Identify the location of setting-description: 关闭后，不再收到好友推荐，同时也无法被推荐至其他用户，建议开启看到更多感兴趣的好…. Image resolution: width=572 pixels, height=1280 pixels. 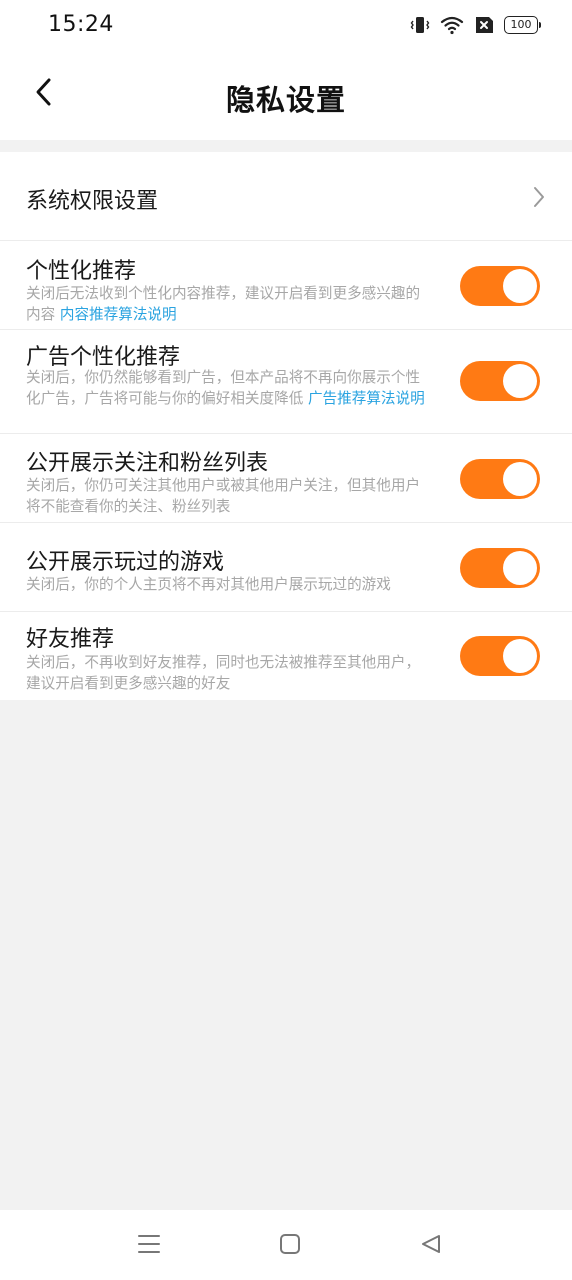
(223, 673).